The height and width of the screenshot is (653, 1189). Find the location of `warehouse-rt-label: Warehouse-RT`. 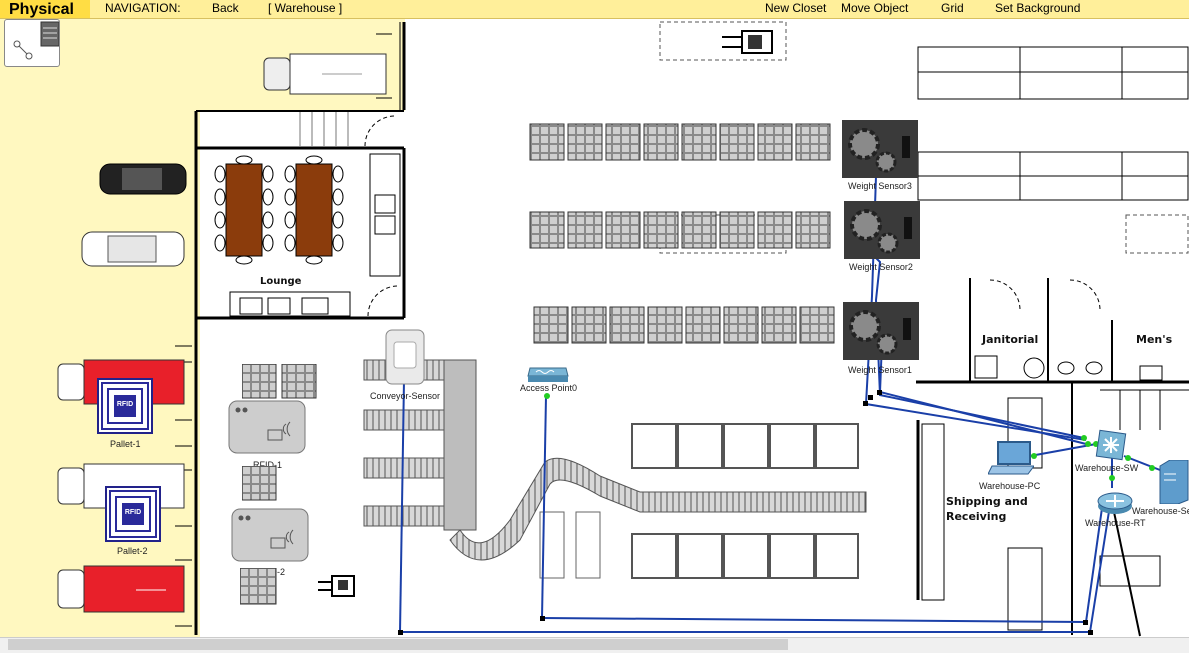

warehouse-rt-label: Warehouse-RT is located at coordinates (1115, 523).